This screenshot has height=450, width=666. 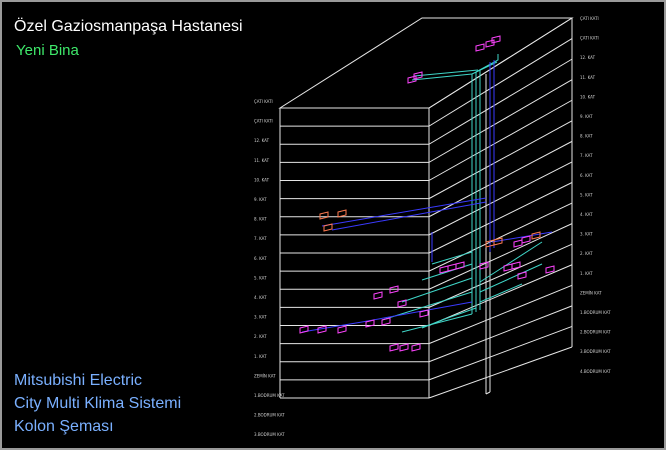 What do you see at coordinates (260, 199) in the screenshot?
I see `floor-label-left: 9. KAT` at bounding box center [260, 199].